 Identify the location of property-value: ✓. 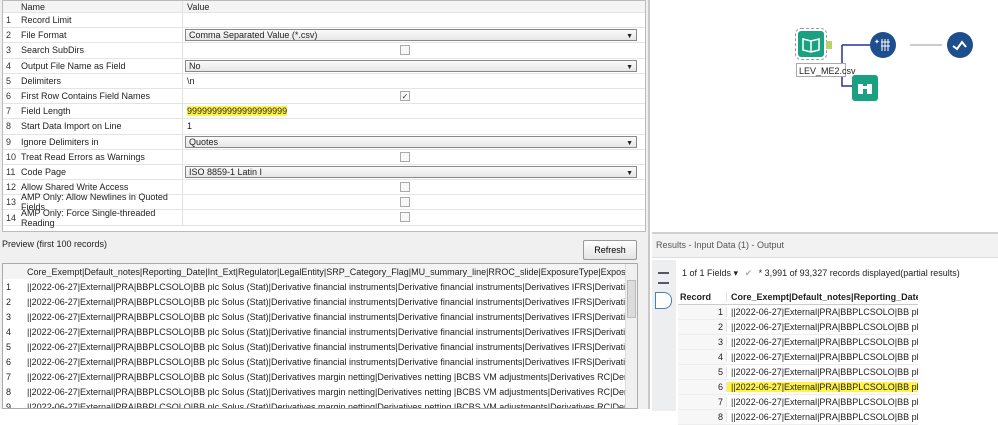
(414, 96).